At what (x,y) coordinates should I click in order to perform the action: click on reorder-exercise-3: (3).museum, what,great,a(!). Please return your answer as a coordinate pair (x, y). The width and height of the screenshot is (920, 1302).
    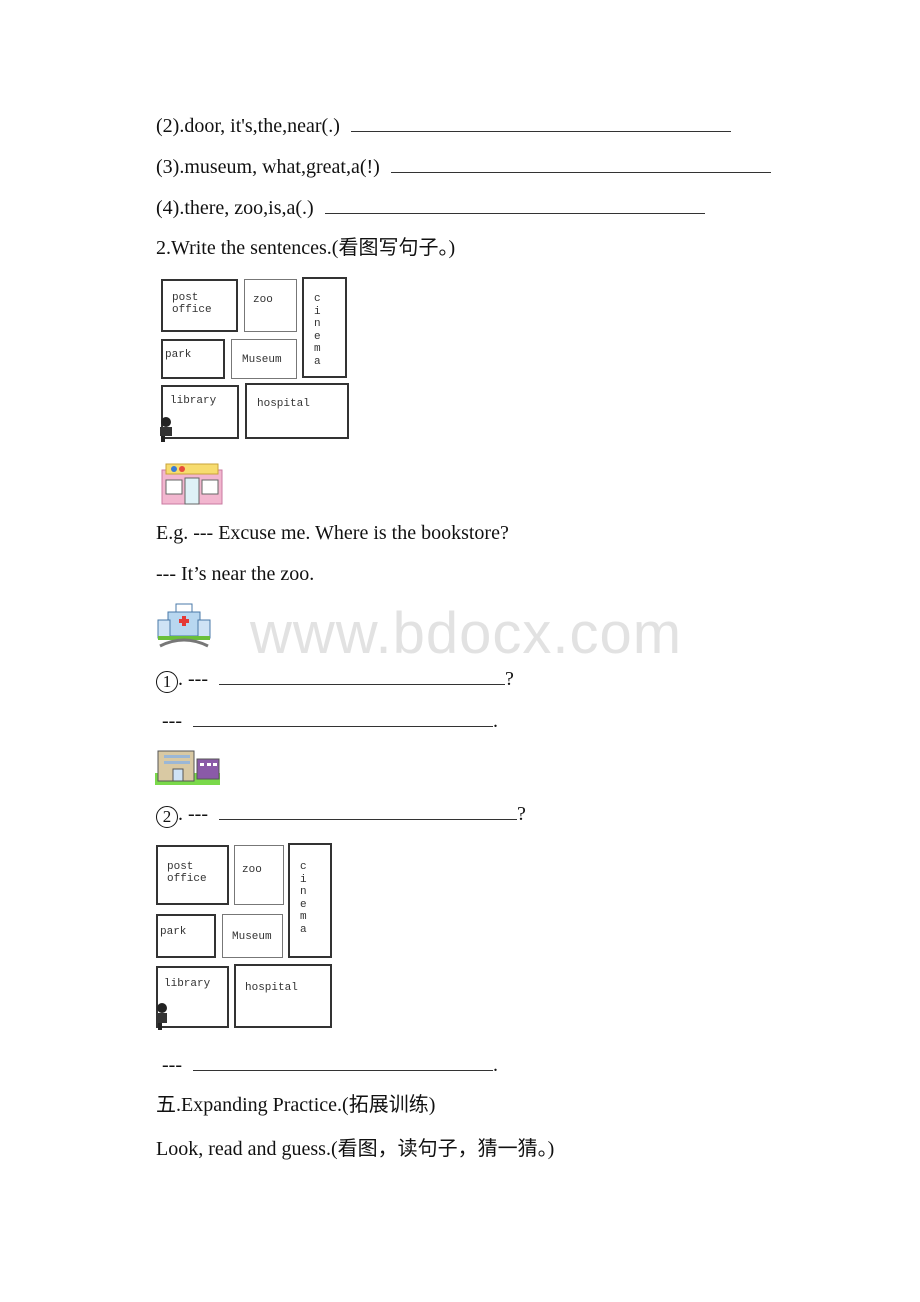
    Looking at the image, I should click on (463, 166).